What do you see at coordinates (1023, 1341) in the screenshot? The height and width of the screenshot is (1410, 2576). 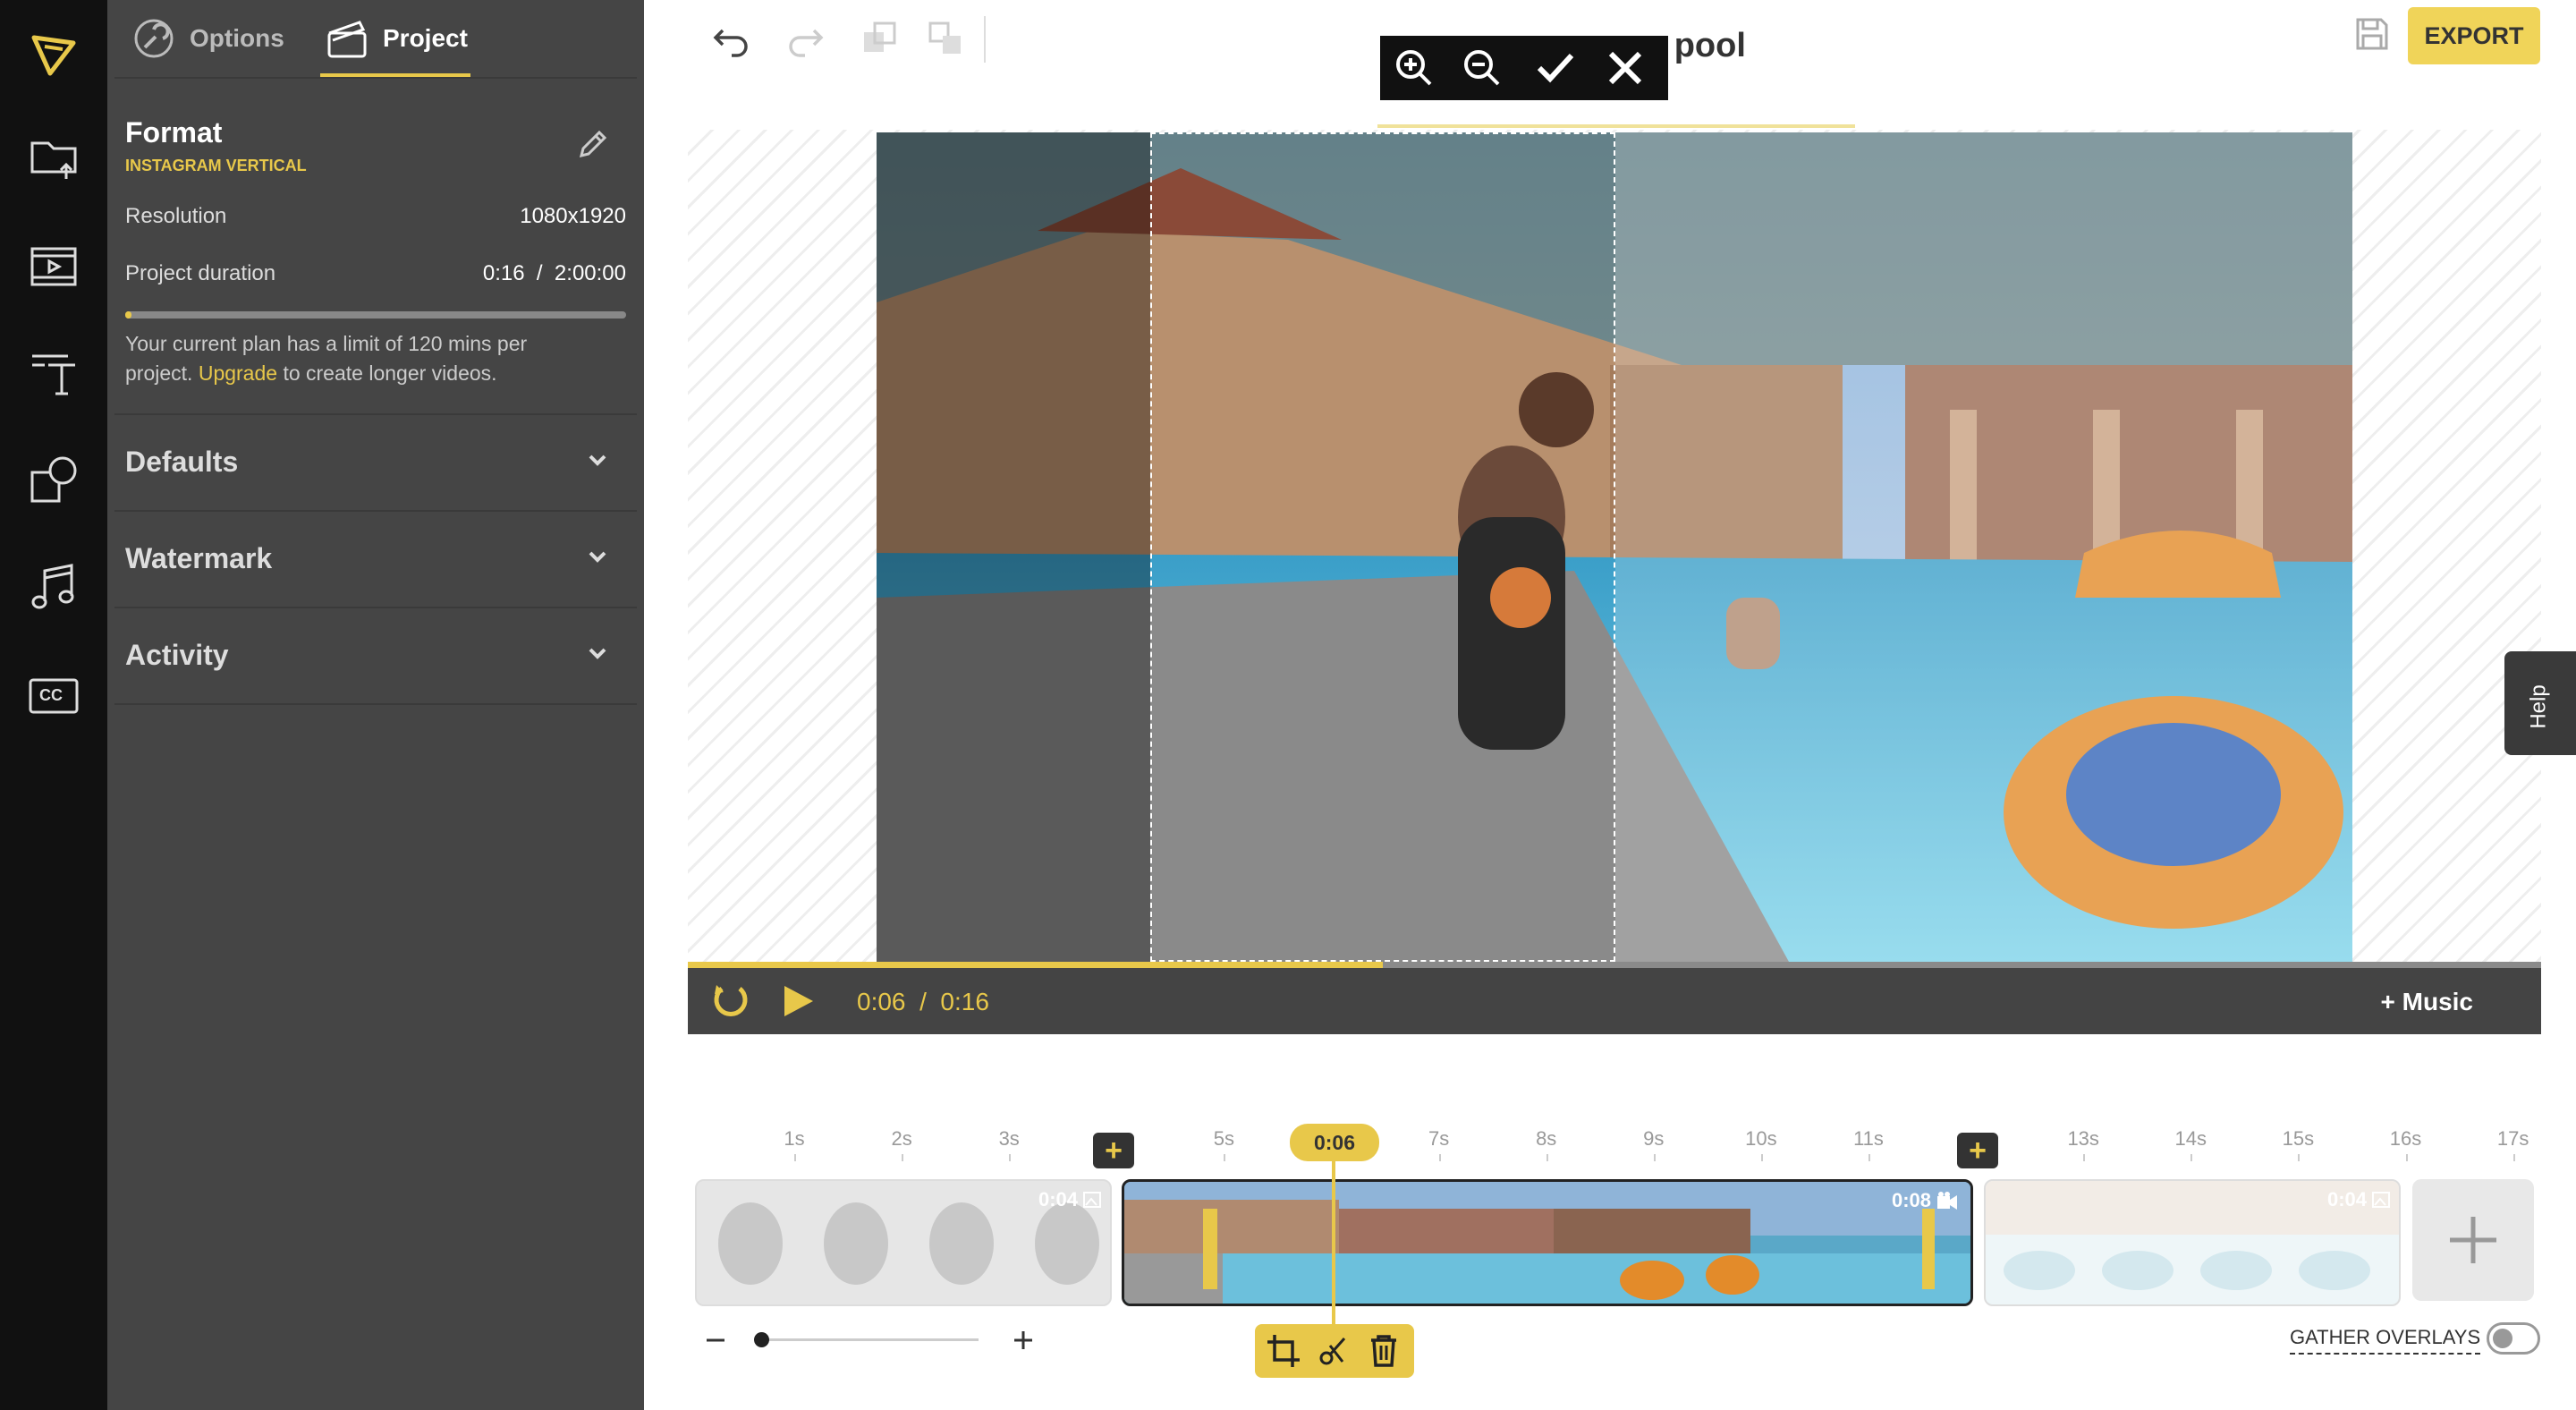 I see `zoom-in-timeline-icon` at bounding box center [1023, 1341].